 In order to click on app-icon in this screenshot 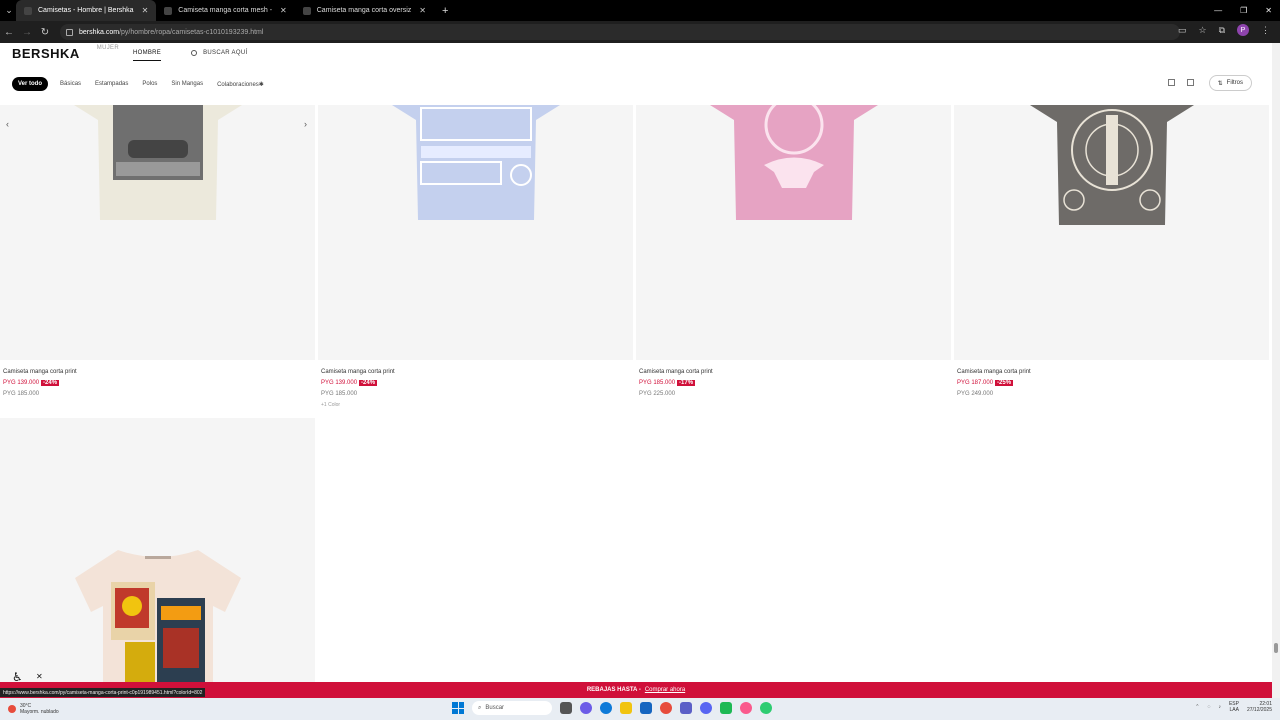, I will do `click(726, 708)`.